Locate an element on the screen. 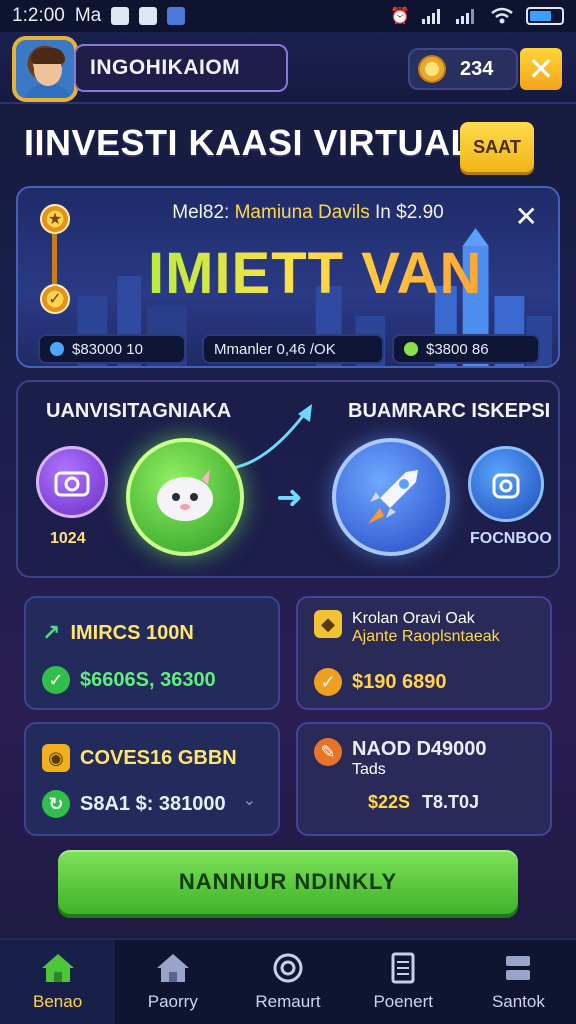  house-icon is located at coordinates (172, 968).